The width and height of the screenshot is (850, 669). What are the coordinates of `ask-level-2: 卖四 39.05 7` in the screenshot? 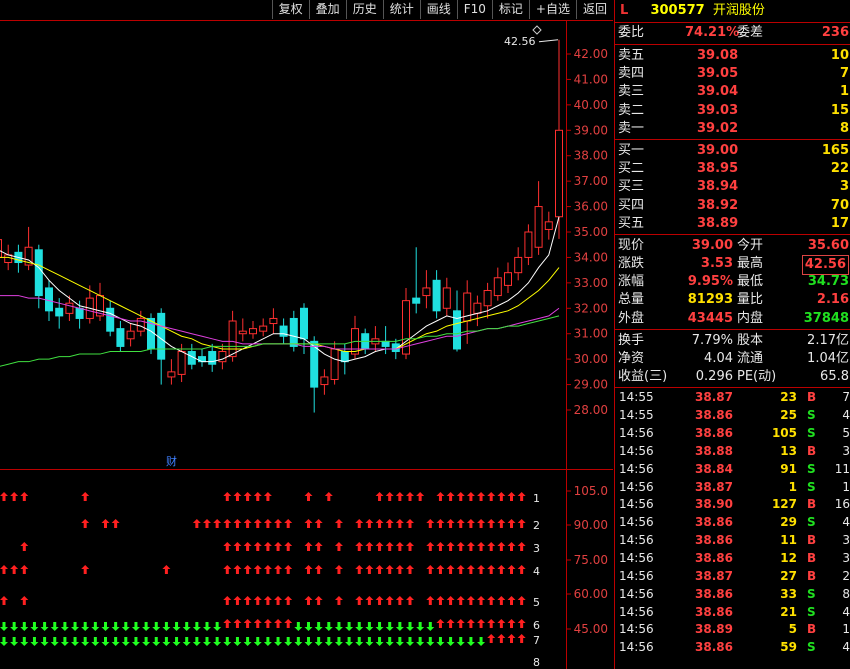 It's located at (732, 74).